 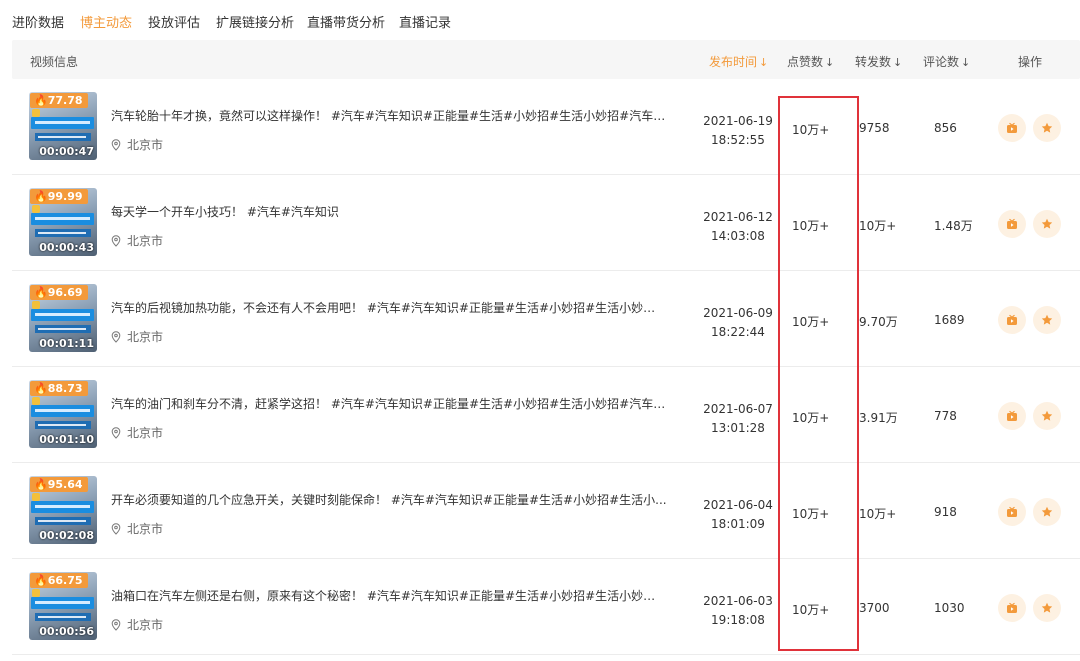 What do you see at coordinates (946, 61) in the screenshot?
I see `header-comments: 评论数 ↓` at bounding box center [946, 61].